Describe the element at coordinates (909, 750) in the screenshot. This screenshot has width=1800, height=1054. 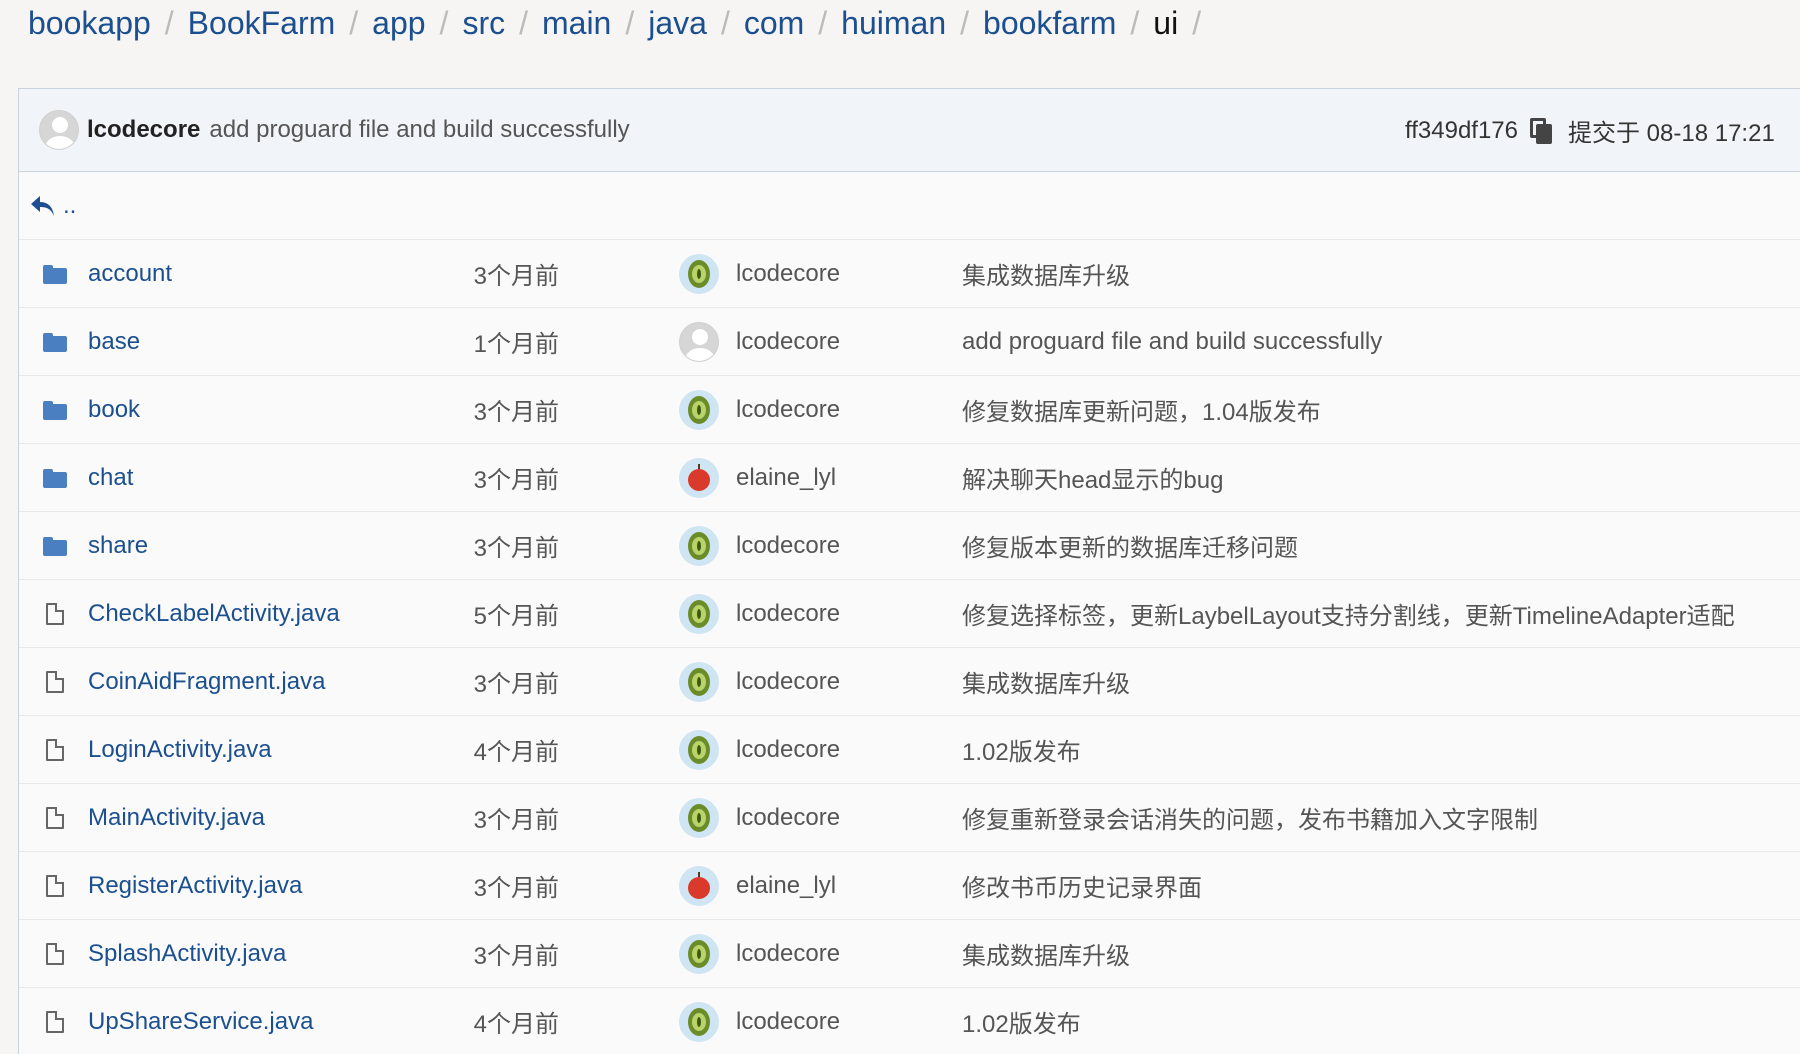
I see `table-row: LoginActivity.java 4个月前 lcodecore 1.02版发布` at that location.